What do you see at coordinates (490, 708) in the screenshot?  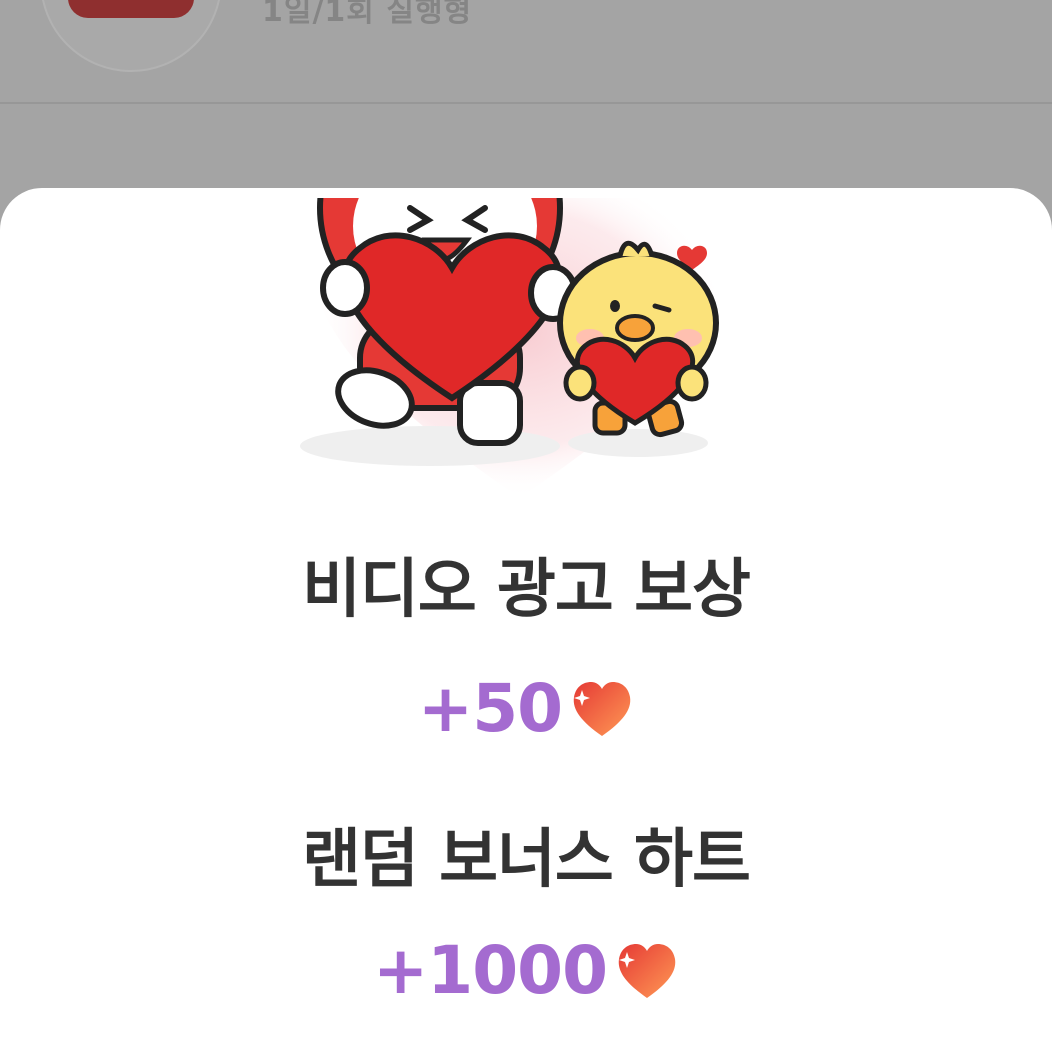 I see `video-ad-reward-amount: +50` at bounding box center [490, 708].